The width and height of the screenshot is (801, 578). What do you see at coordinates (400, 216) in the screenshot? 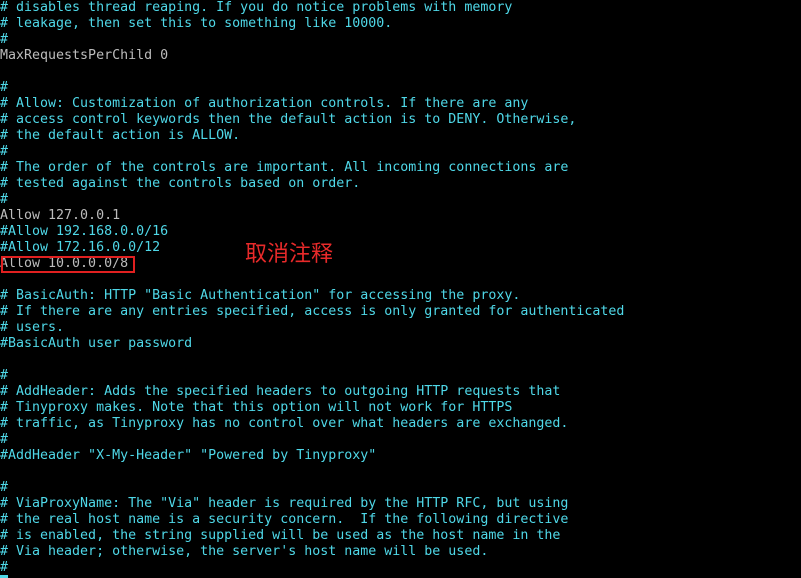
I see `config-directive-line: Allow 127.0.0.1` at bounding box center [400, 216].